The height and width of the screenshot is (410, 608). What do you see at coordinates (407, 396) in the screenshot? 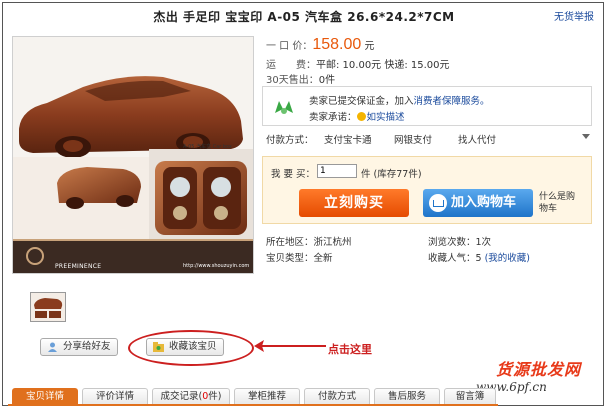
I see `tab-after-sales: 售后服务` at bounding box center [407, 396].